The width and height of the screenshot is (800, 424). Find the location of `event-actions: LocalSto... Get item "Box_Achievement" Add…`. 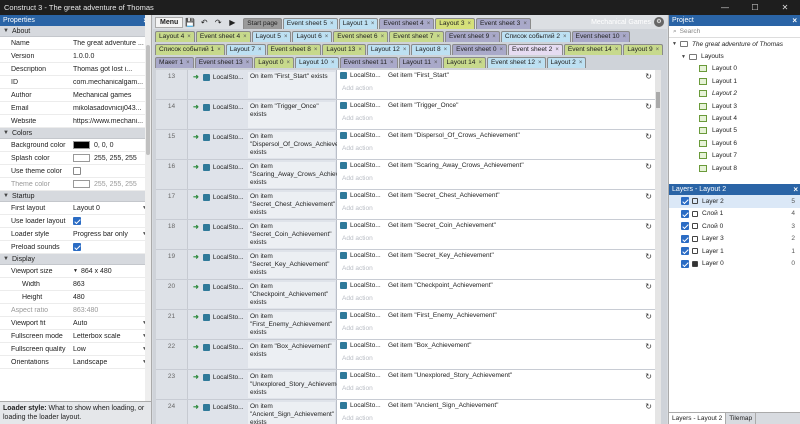

event-actions: LocalSto... Get item "Box_Achievement" Add… is located at coordinates (496, 354).